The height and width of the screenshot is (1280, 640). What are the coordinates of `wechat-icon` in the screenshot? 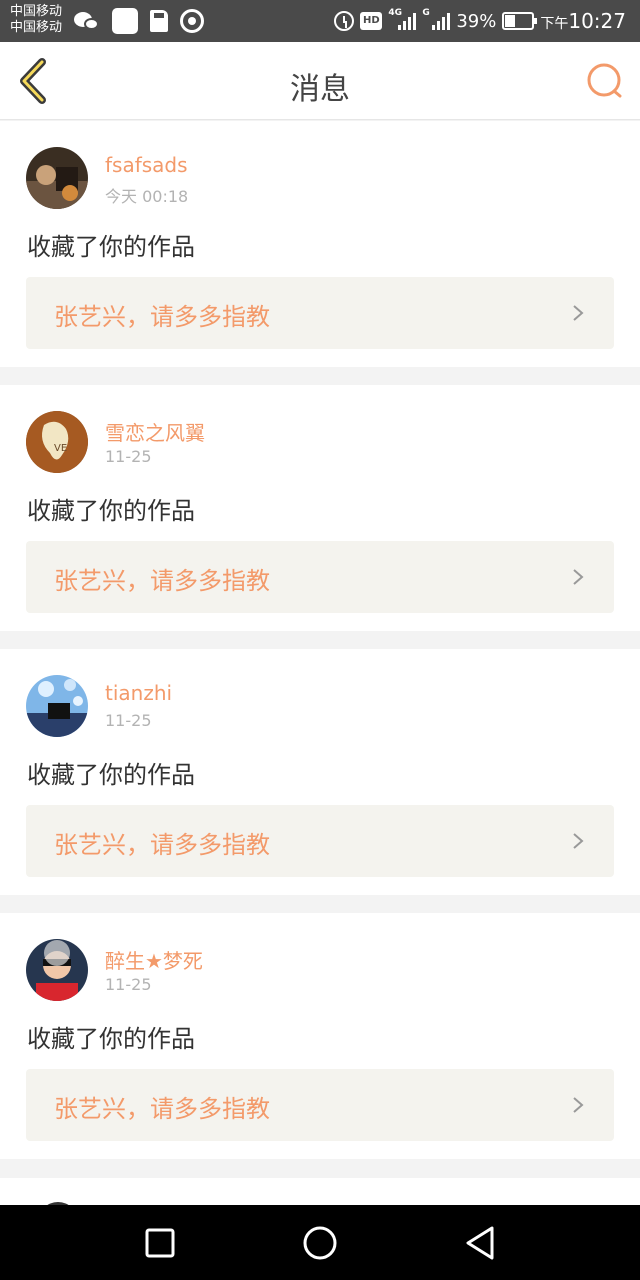 It's located at (87, 21).